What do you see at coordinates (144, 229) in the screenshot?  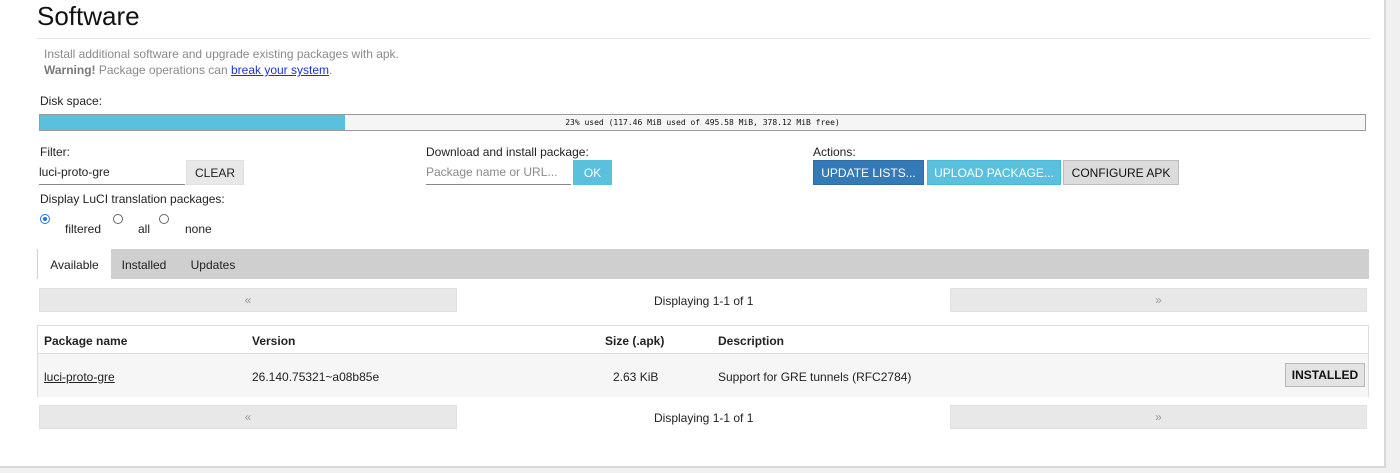 I see `radio-all-label: all` at bounding box center [144, 229].